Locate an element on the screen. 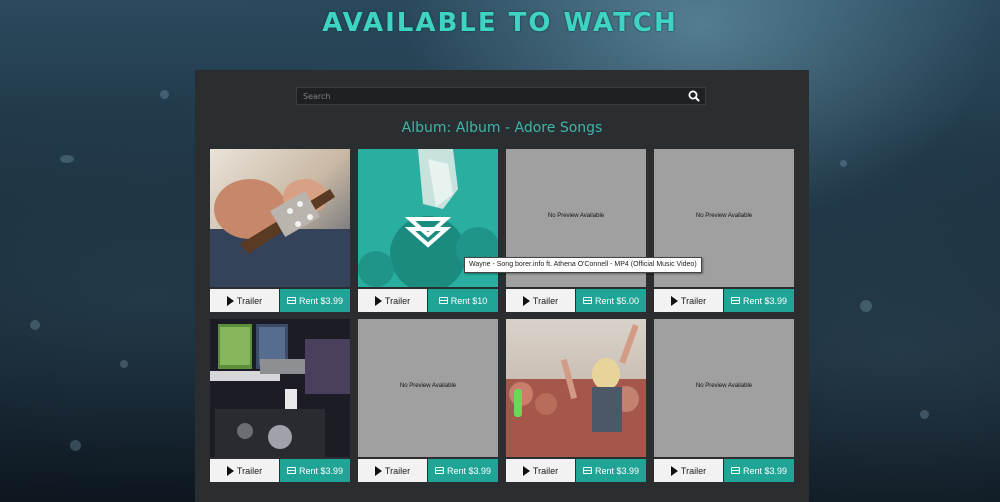 Image resolution: width=1000 pixels, height=502 pixels. rent-label: Rent $5.00 is located at coordinates (617, 300).